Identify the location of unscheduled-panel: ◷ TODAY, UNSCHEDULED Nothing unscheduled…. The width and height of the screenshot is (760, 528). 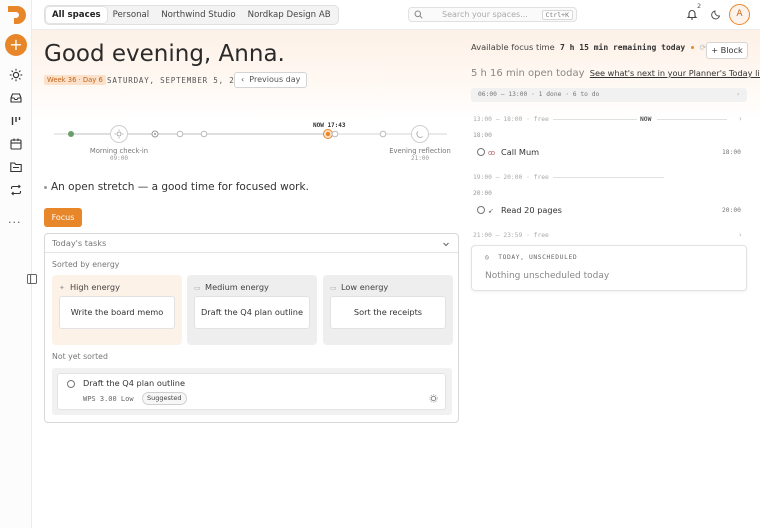
(609, 268).